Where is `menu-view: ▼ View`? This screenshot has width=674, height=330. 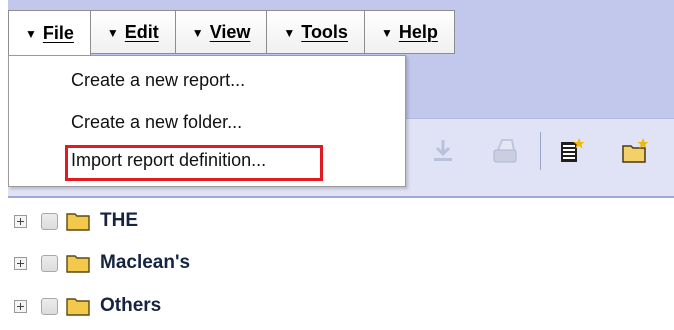
menu-view: ▼ View is located at coordinates (221, 32).